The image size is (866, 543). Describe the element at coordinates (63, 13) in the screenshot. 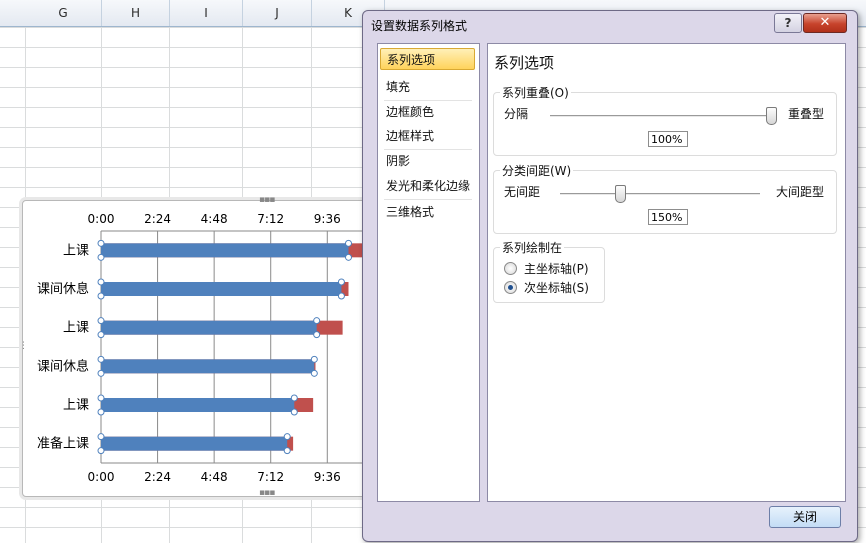

I see `column-header-g: G` at that location.